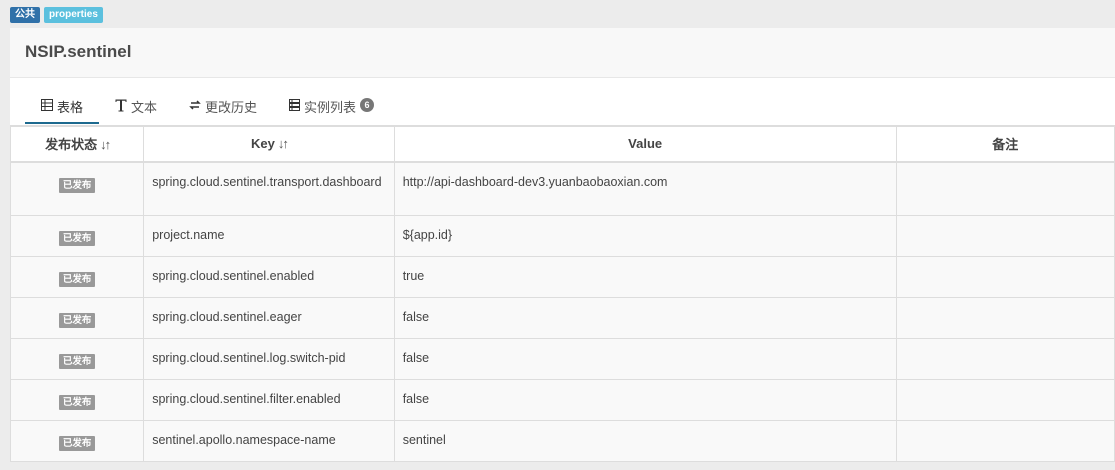  I want to click on tab-text-label: 文本, so click(144, 107).